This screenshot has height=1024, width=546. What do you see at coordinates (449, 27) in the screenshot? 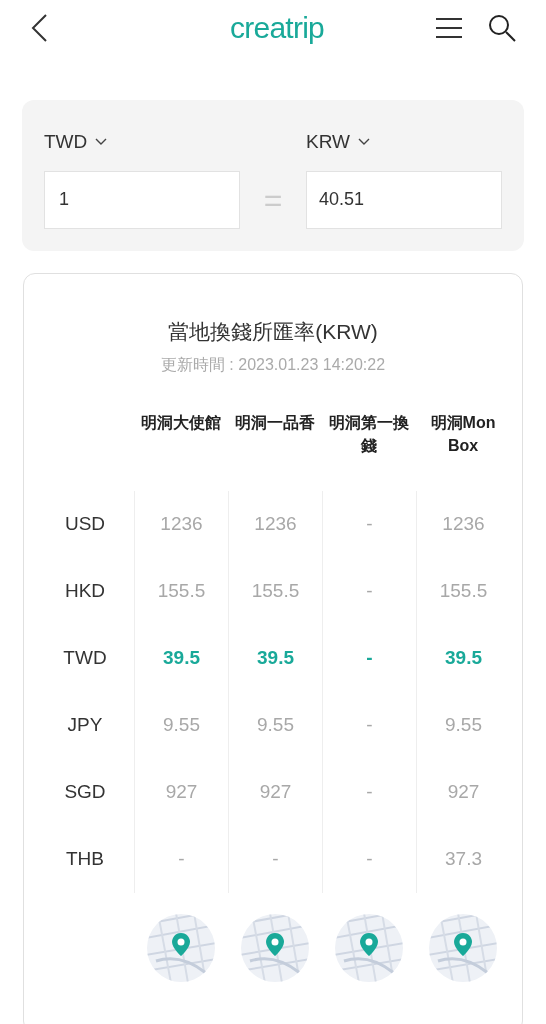
I see `menu-icon` at bounding box center [449, 27].